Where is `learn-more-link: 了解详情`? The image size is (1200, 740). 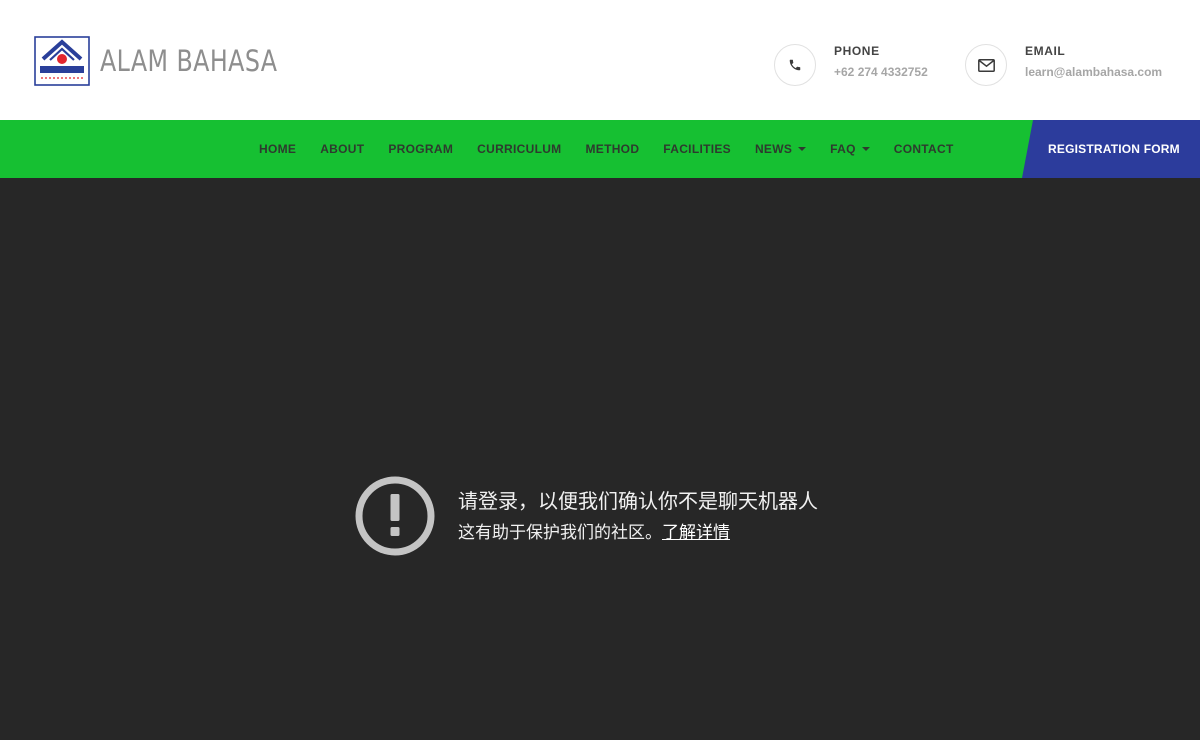
learn-more-link: 了解详情 is located at coordinates (696, 533).